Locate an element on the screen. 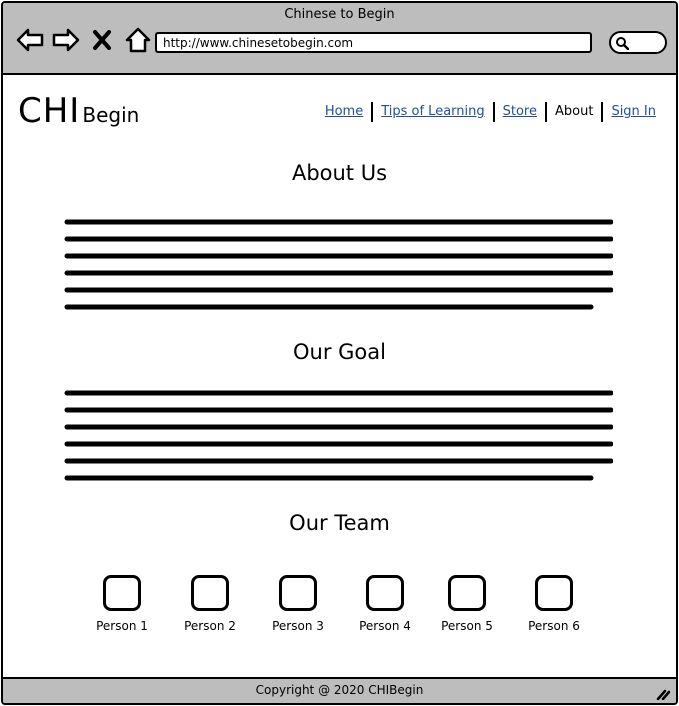  footer-bar: Copyright @ 2020 CHIBegin is located at coordinates (339, 690).